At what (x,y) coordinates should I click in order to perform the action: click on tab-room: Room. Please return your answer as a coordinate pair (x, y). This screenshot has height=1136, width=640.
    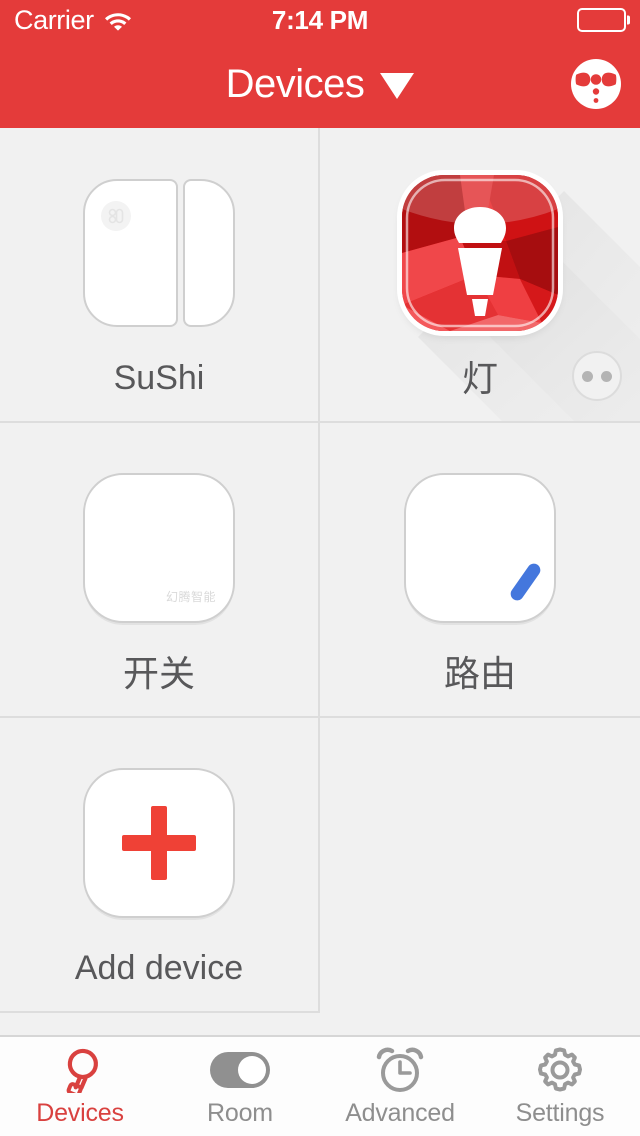
    Looking at the image, I should click on (240, 1086).